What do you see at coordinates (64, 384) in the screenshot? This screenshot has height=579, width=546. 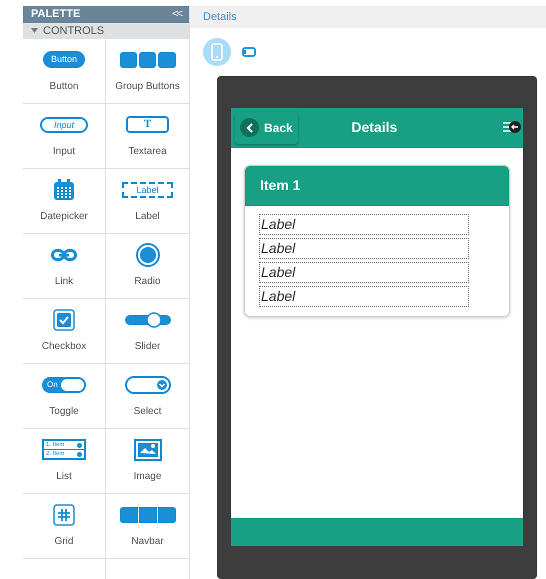 I see `toggle-preview: On` at bounding box center [64, 384].